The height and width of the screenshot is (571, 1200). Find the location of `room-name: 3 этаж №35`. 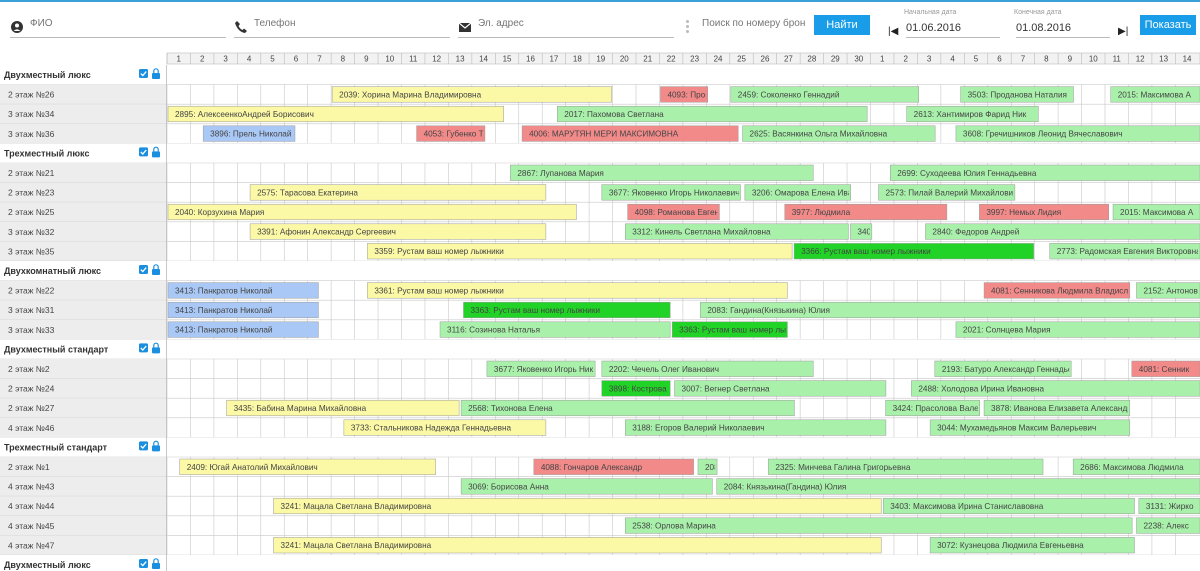

room-name: 3 этаж №35 is located at coordinates (31, 251).